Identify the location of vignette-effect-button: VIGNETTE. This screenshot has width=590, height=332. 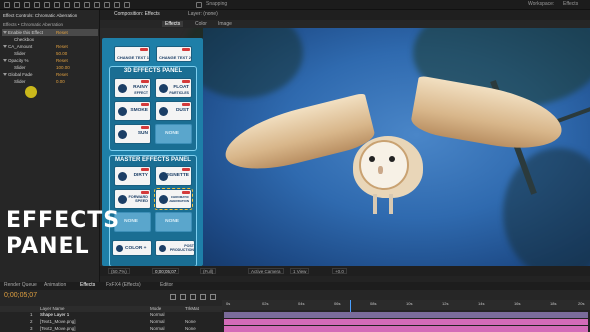
(173, 176).